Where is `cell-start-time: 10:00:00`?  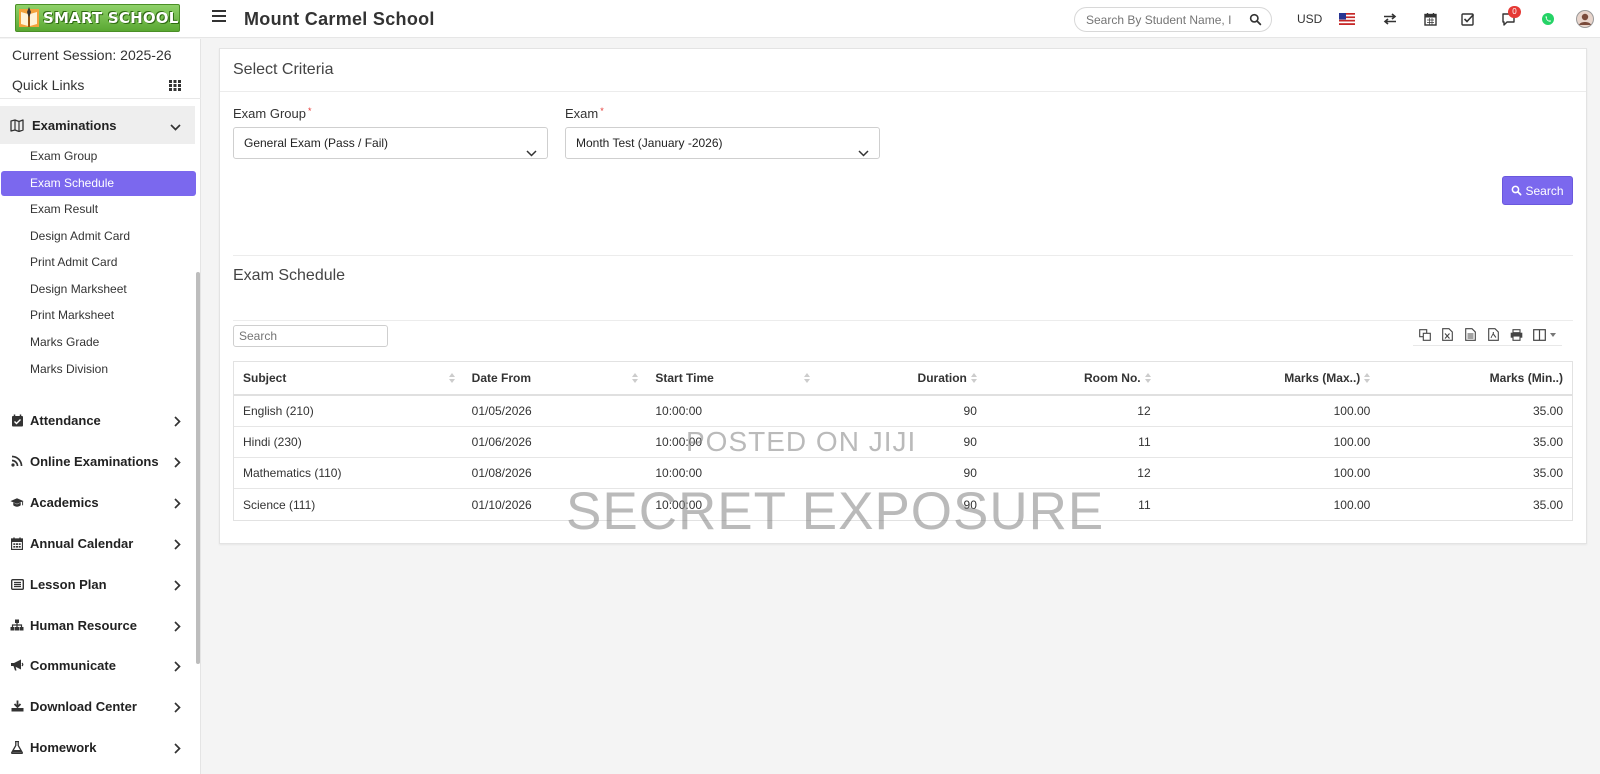
cell-start-time: 10:00:00 is located at coordinates (679, 411).